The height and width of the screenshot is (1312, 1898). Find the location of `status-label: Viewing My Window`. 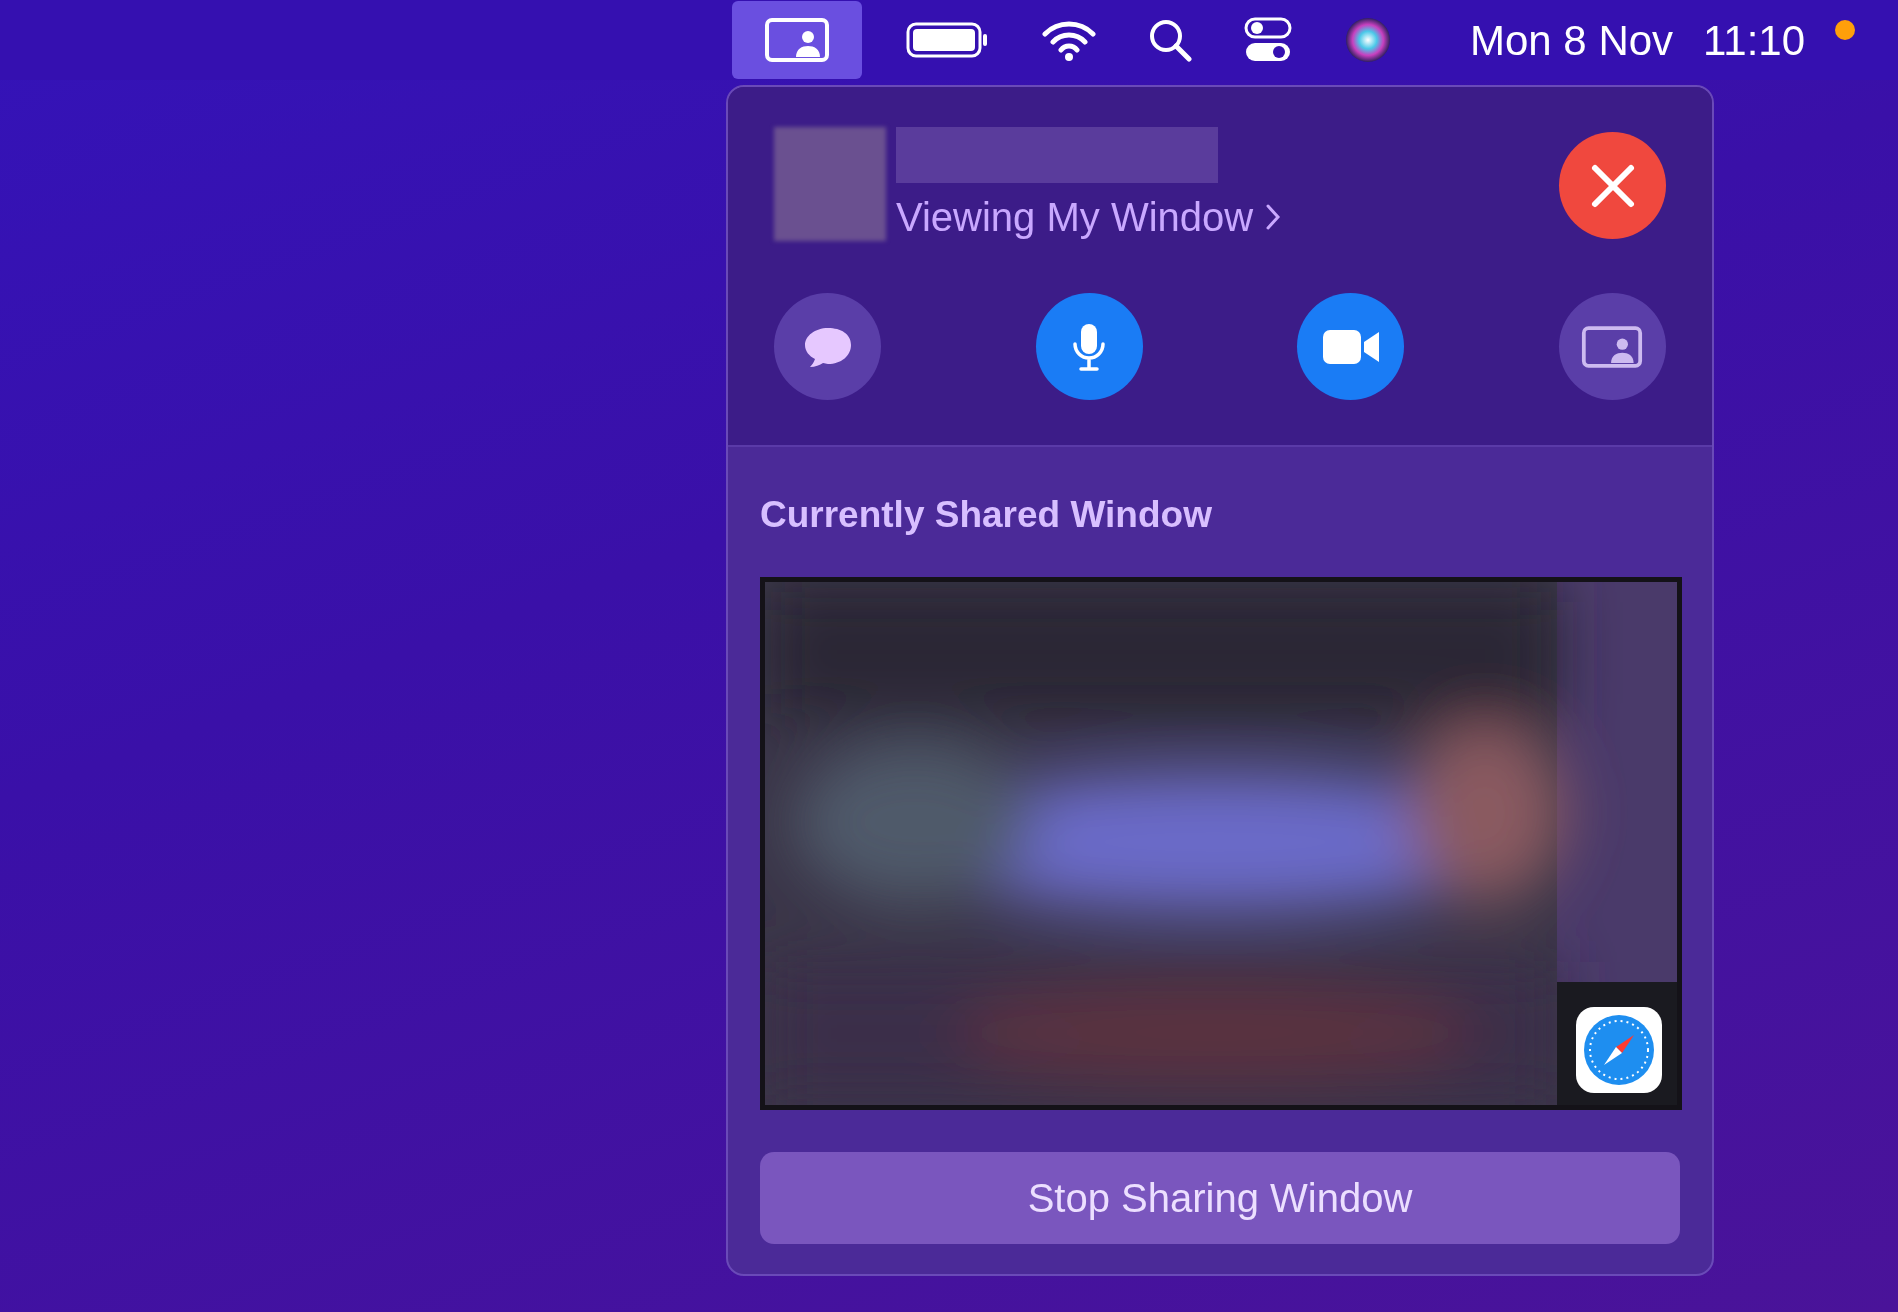

status-label: Viewing My Window is located at coordinates (1075, 217).